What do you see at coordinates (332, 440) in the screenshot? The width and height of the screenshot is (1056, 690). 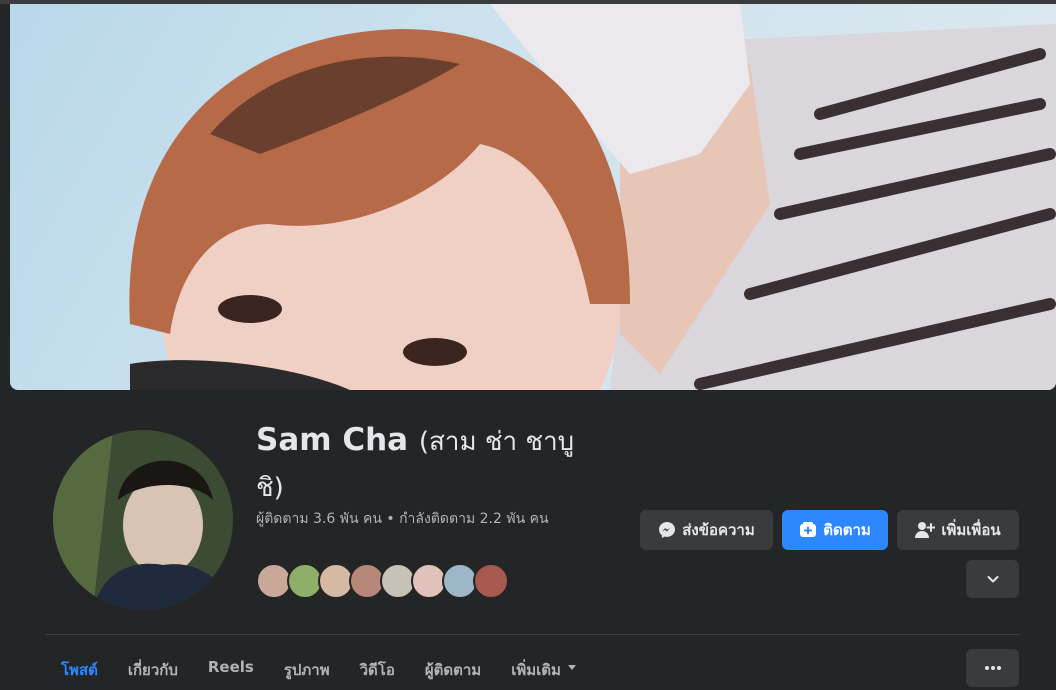 I see `profile-name-latin: Sam Cha` at bounding box center [332, 440].